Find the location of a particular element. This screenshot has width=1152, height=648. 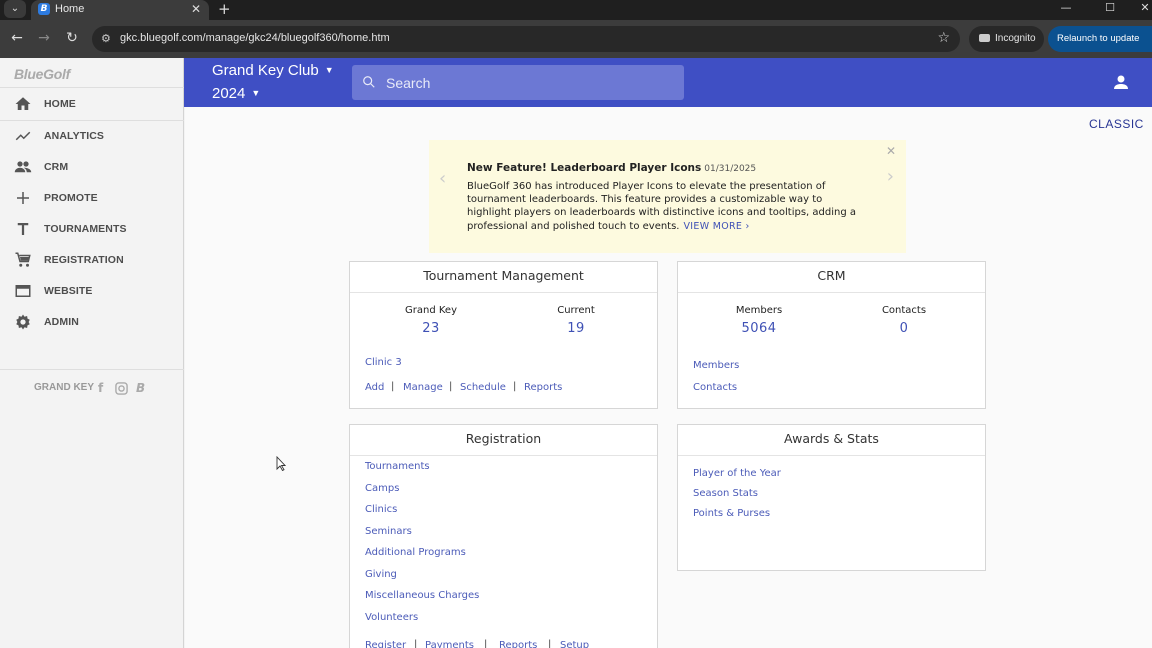

add-link: Add is located at coordinates (374, 387).